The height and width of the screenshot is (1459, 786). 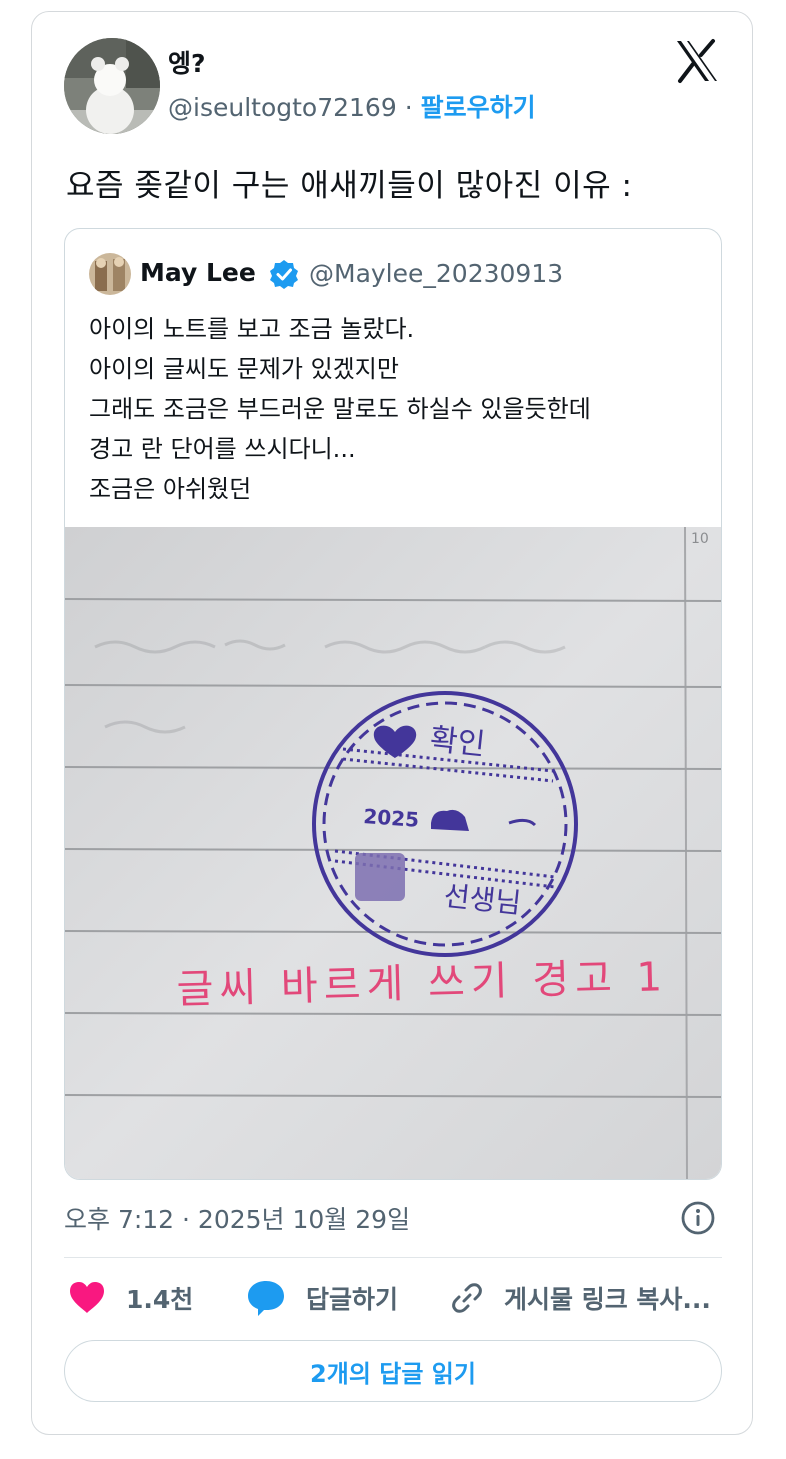 What do you see at coordinates (467, 1298) in the screenshot?
I see `link-icon` at bounding box center [467, 1298].